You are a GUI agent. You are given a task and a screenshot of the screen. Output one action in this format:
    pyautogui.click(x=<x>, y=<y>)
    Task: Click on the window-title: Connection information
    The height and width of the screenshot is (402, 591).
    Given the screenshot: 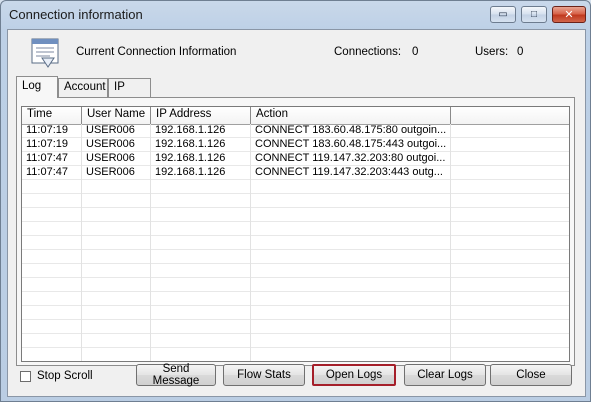 What is the action you would take?
    pyautogui.click(x=76, y=14)
    